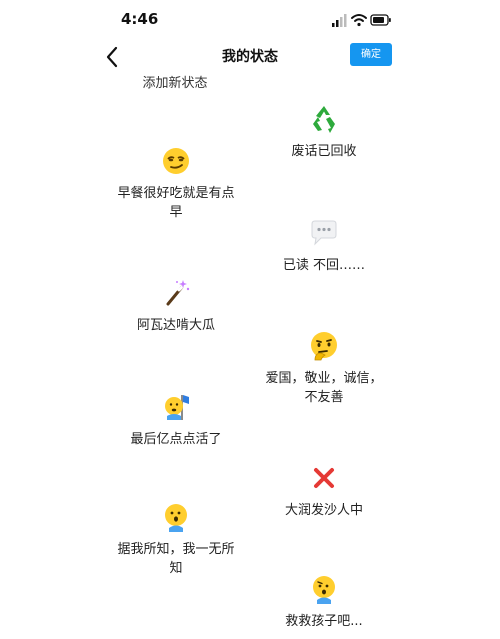 This screenshot has height=639, width=500. What do you see at coordinates (324, 119) in the screenshot?
I see `recycle-icon` at bounding box center [324, 119].